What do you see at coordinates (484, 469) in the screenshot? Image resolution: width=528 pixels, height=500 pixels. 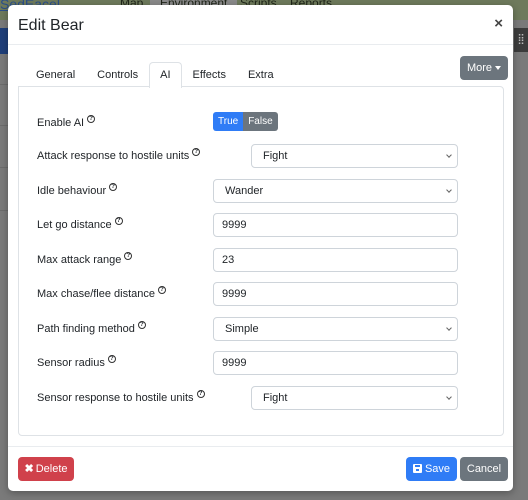 I see `cancel-button: Cancel` at bounding box center [484, 469].